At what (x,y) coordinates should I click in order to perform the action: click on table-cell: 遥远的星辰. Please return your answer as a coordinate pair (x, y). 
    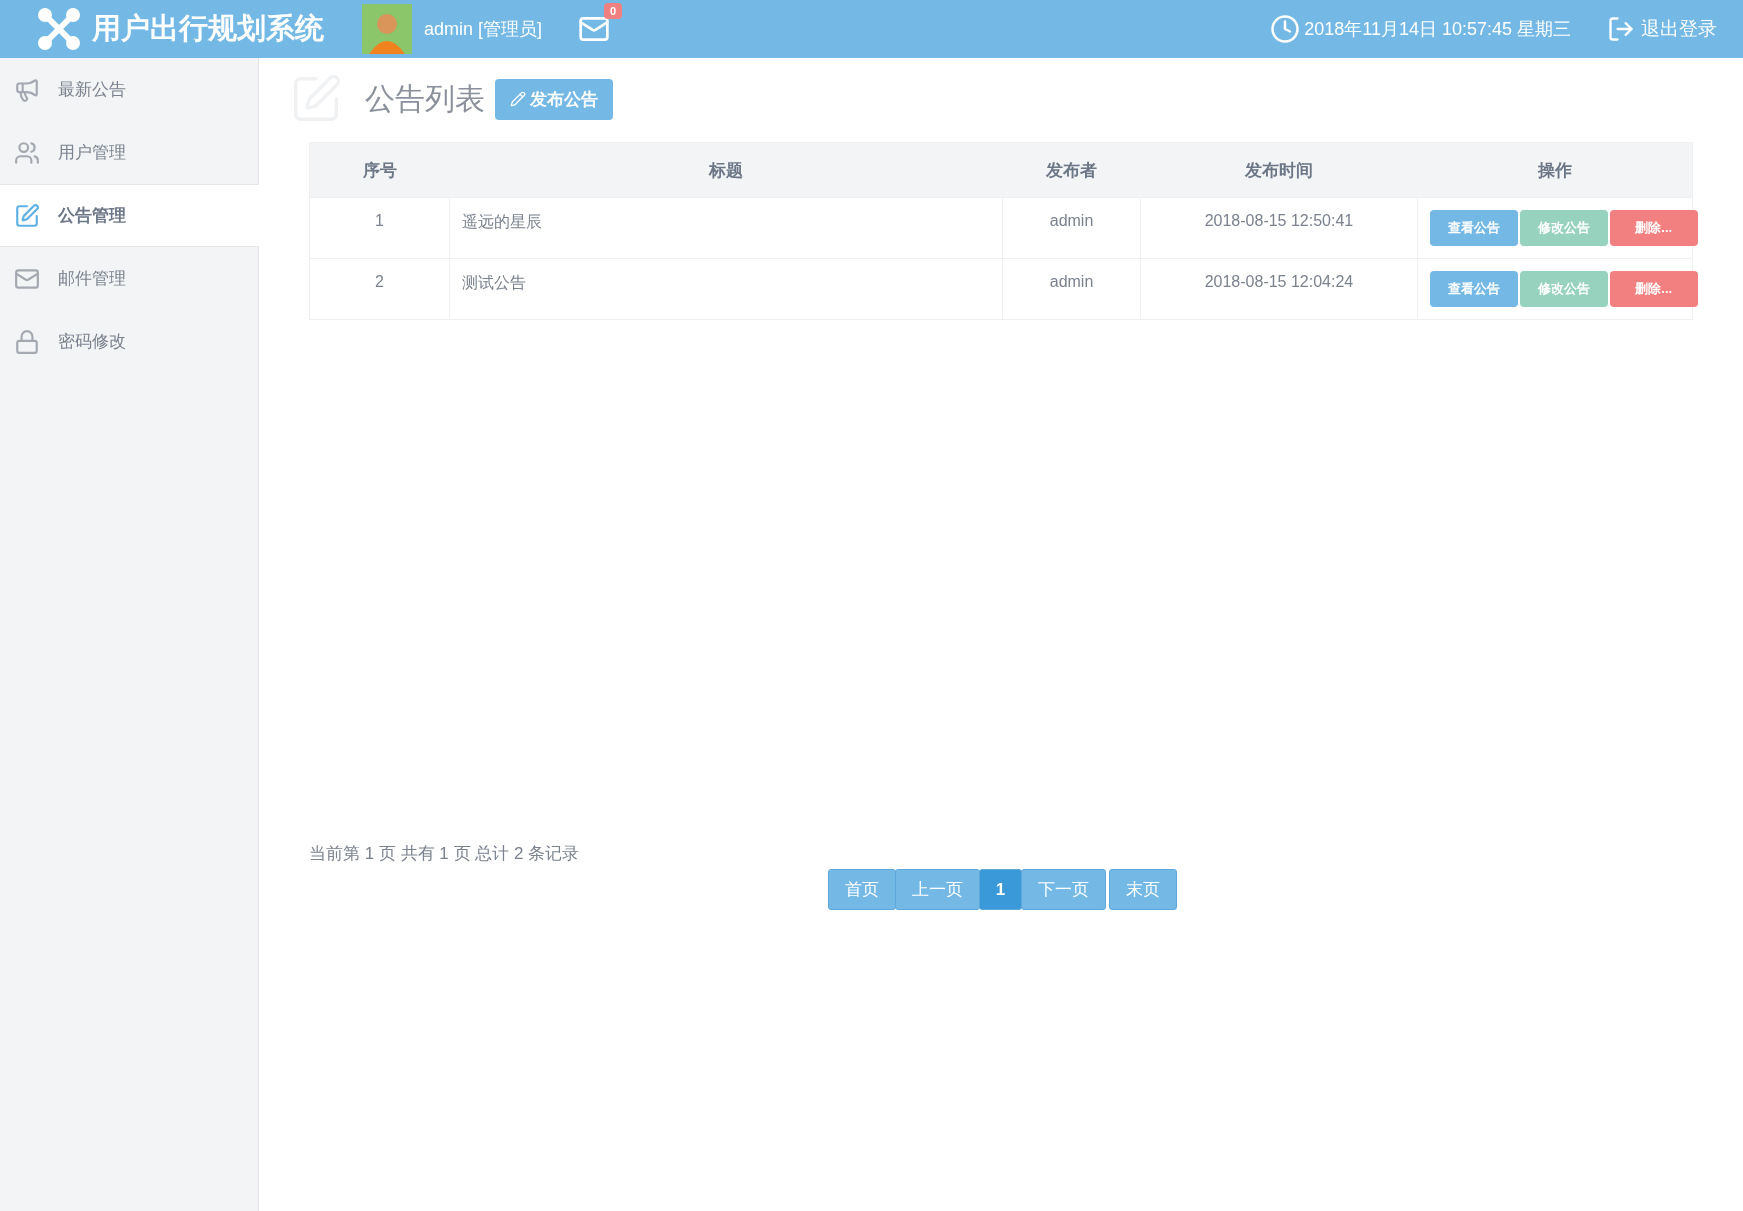
    Looking at the image, I should click on (726, 228).